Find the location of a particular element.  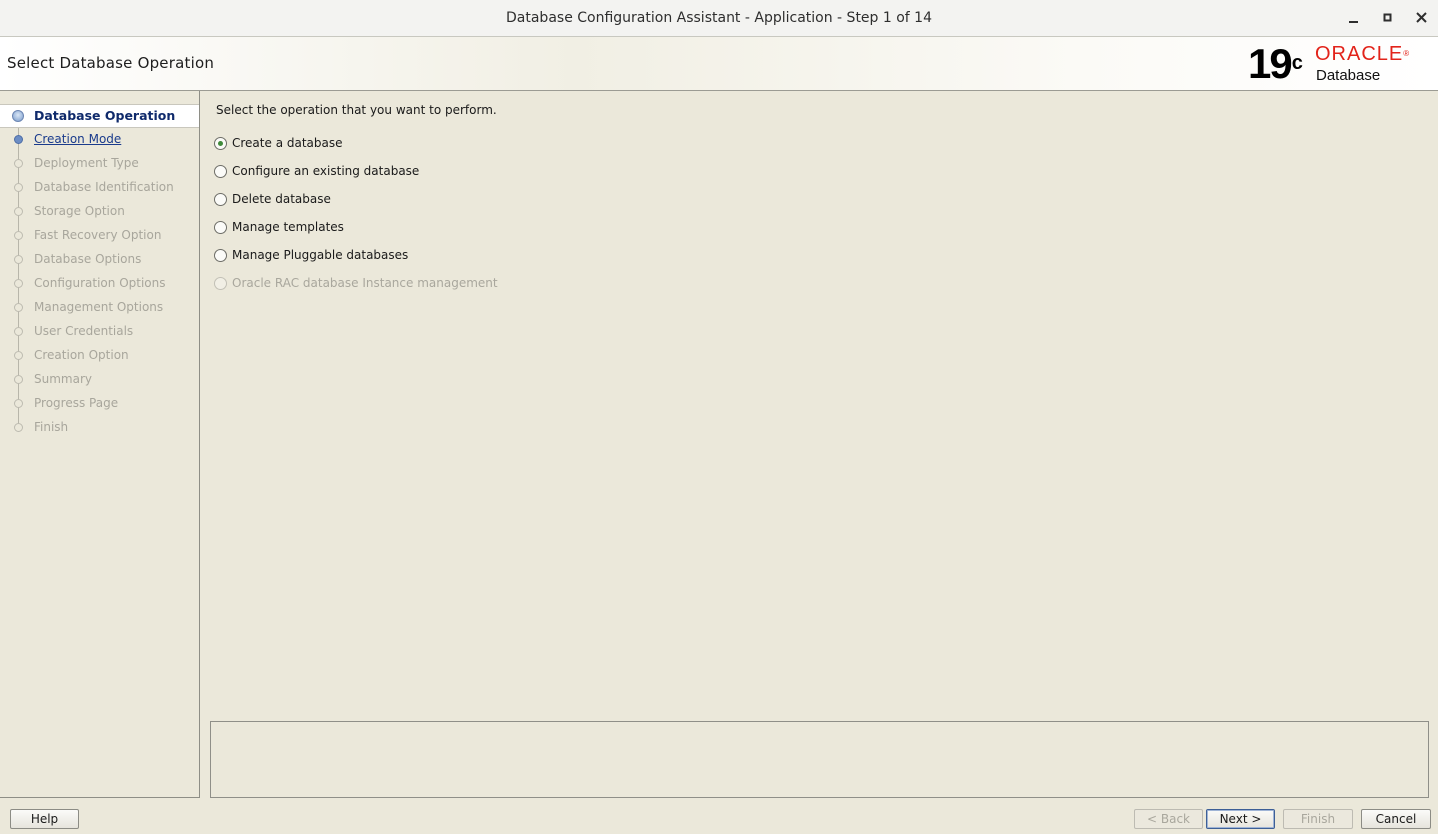

sidebar-step-progress-page: Progress Page is located at coordinates (99, 403).